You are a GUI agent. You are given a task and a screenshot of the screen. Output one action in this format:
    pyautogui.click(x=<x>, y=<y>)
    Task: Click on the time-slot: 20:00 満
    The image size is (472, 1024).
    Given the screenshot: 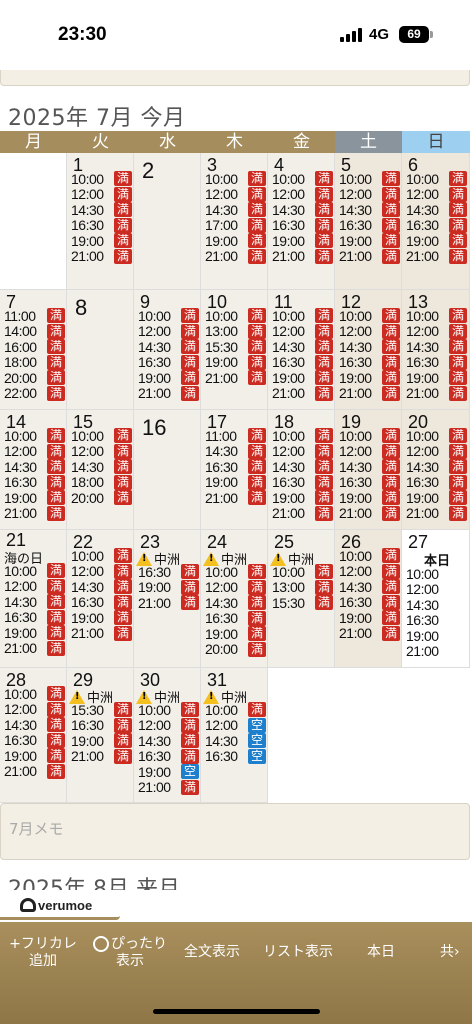 What is the action you would take?
    pyautogui.click(x=34, y=378)
    